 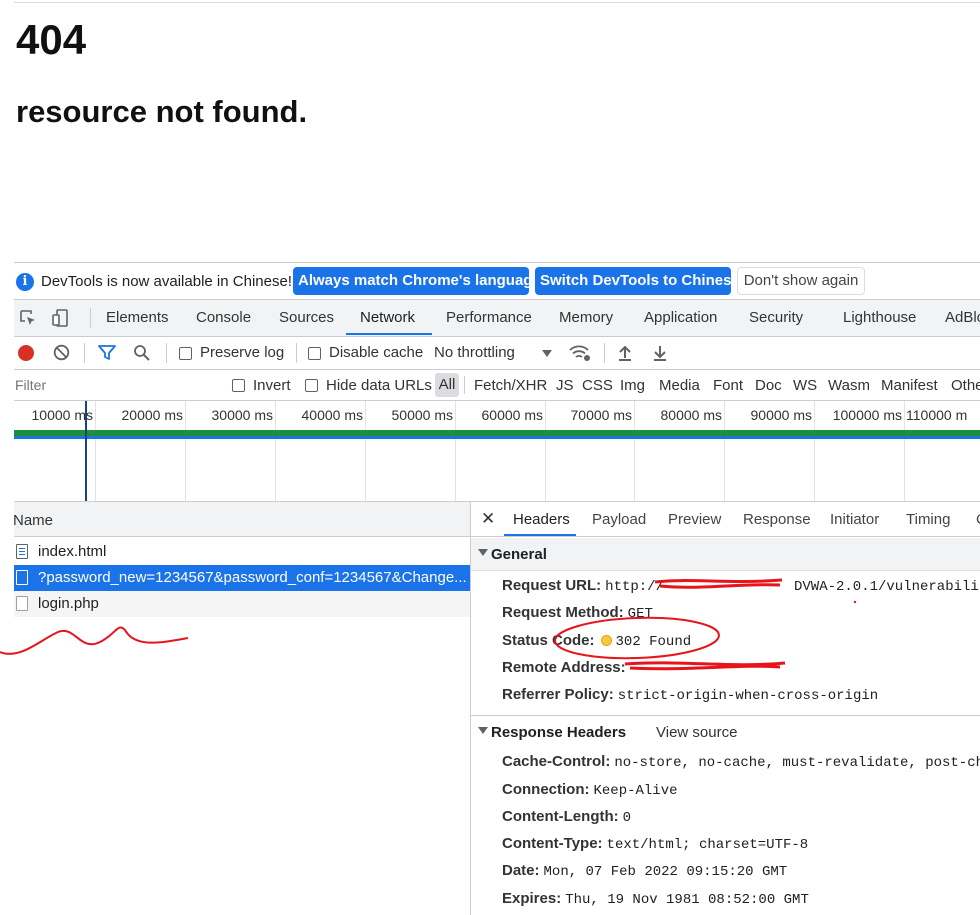 I want to click on header-key: Content-Type:, so click(x=552, y=843).